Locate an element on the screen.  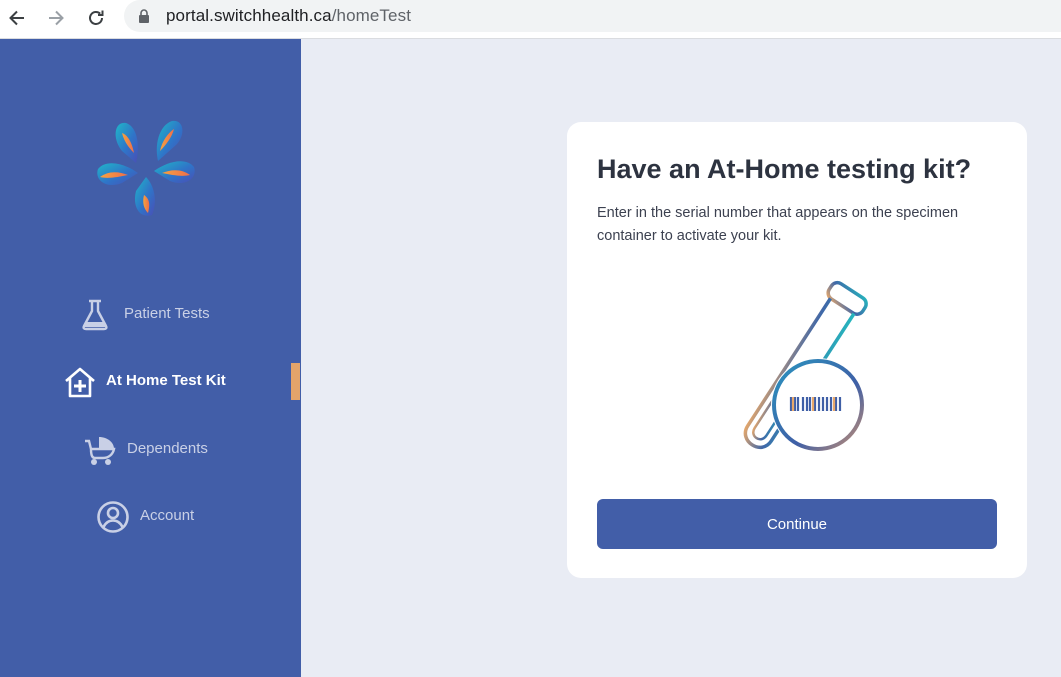
sidebar-item-dependents: Dependents is located at coordinates (150, 449).